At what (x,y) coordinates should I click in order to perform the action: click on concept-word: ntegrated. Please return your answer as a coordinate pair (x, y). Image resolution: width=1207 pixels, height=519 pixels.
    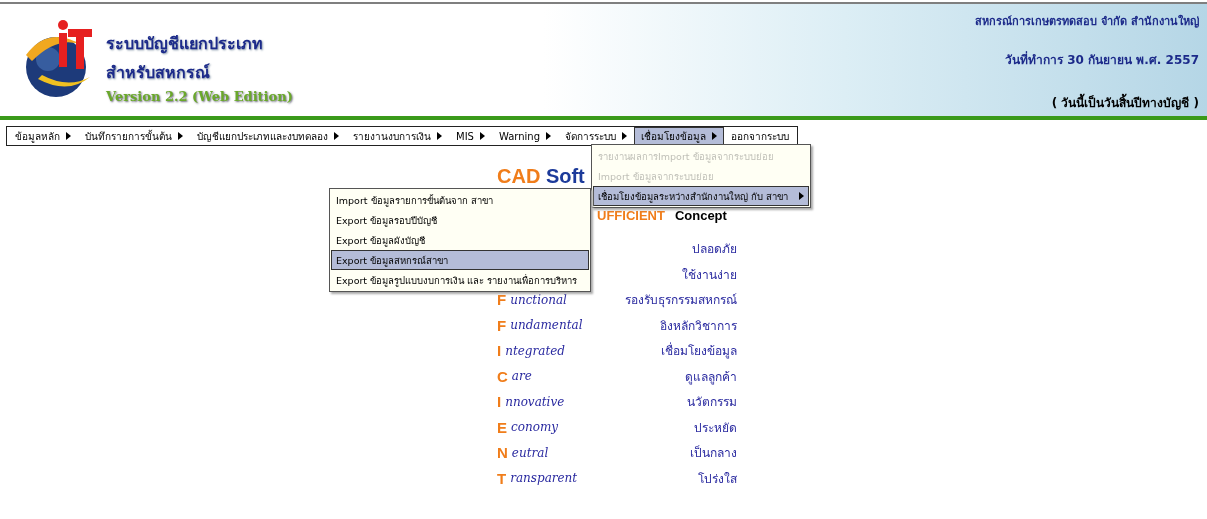
    Looking at the image, I should click on (535, 350).